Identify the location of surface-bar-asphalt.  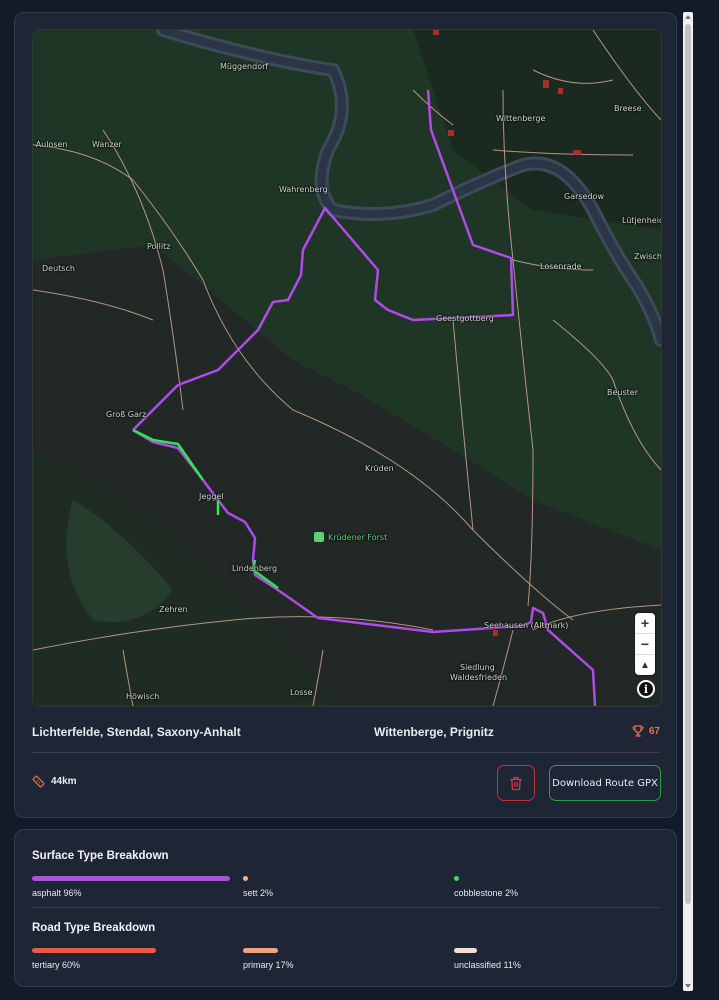
(131, 878).